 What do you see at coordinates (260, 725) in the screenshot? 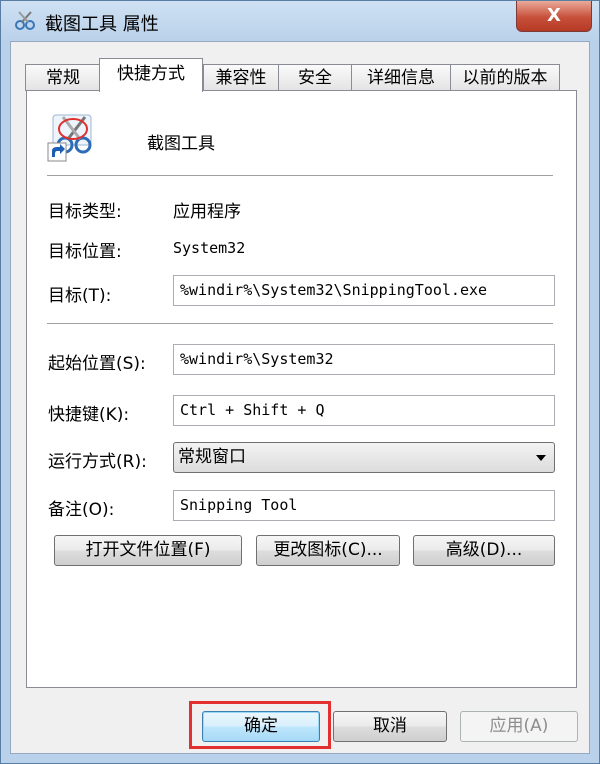
I see `ok-button-highlight` at bounding box center [260, 725].